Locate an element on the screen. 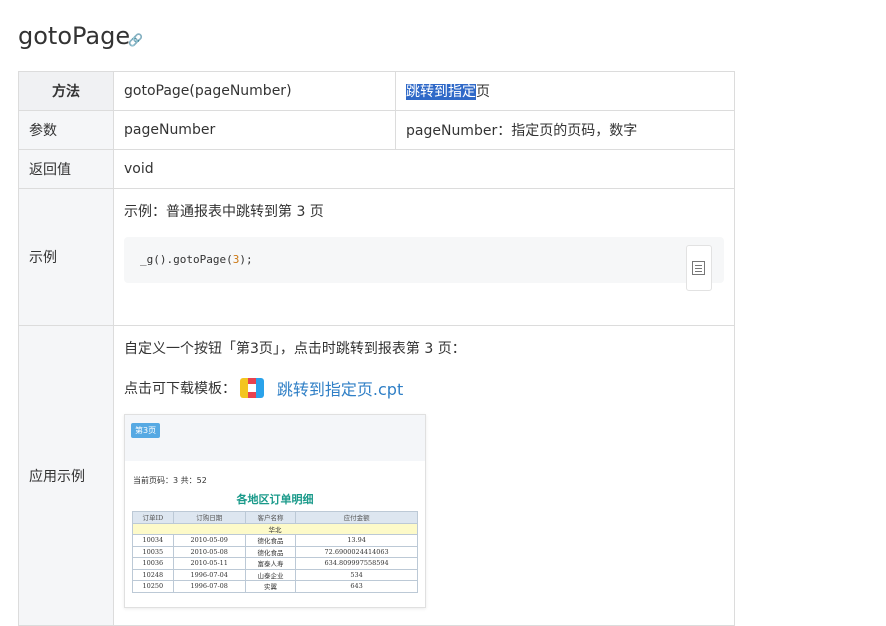  code-block: _g().gotoPage(3); is located at coordinates (424, 264).